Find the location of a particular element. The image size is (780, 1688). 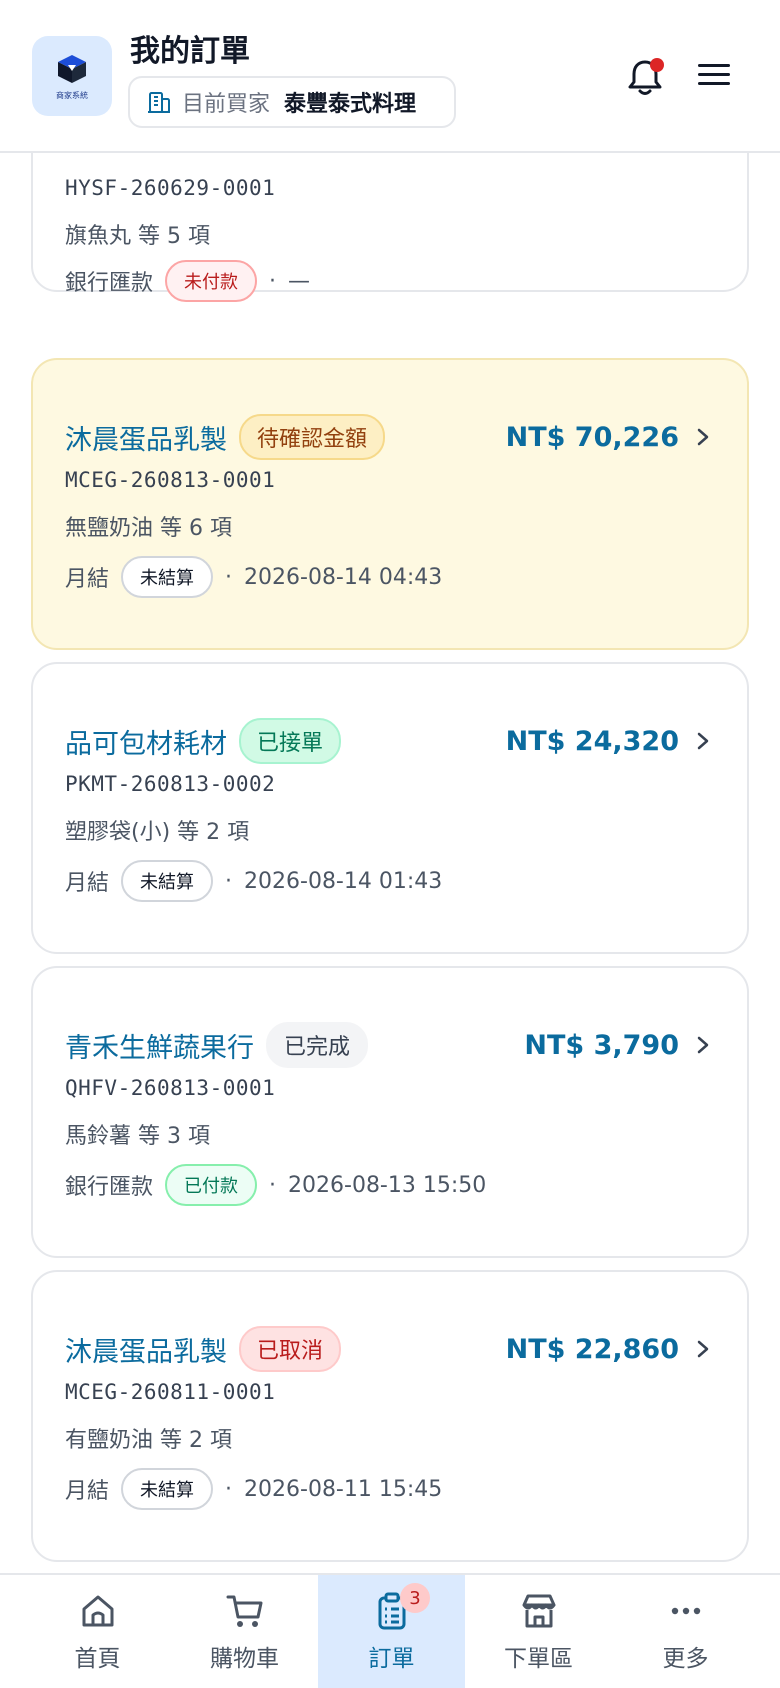

order-status-badge: 已取消 is located at coordinates (290, 1349).